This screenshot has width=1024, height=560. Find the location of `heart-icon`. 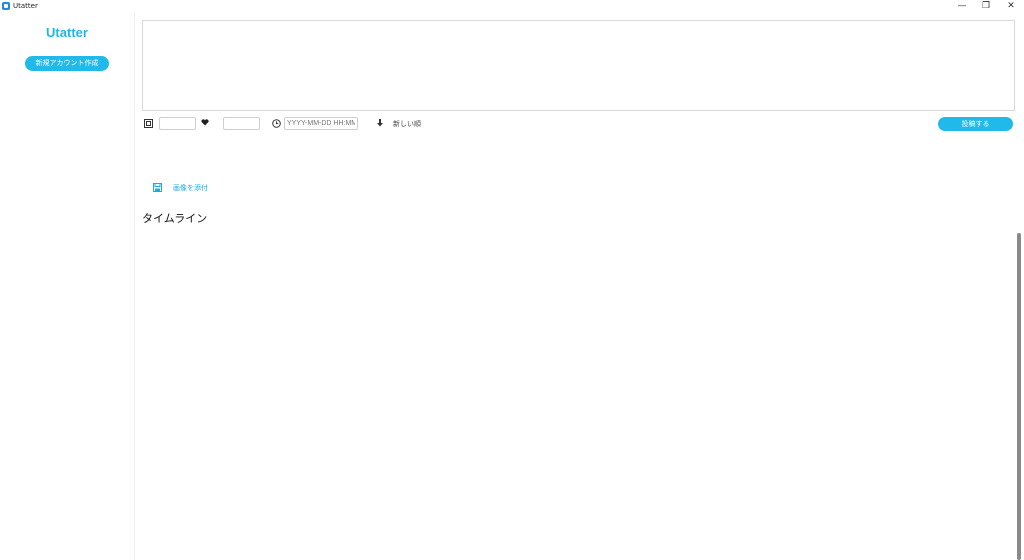

heart-icon is located at coordinates (205, 124).